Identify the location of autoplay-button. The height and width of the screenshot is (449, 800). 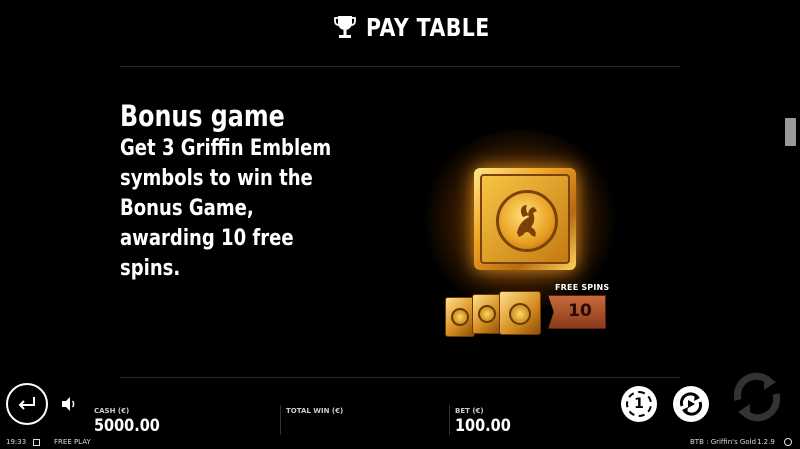
(691, 404).